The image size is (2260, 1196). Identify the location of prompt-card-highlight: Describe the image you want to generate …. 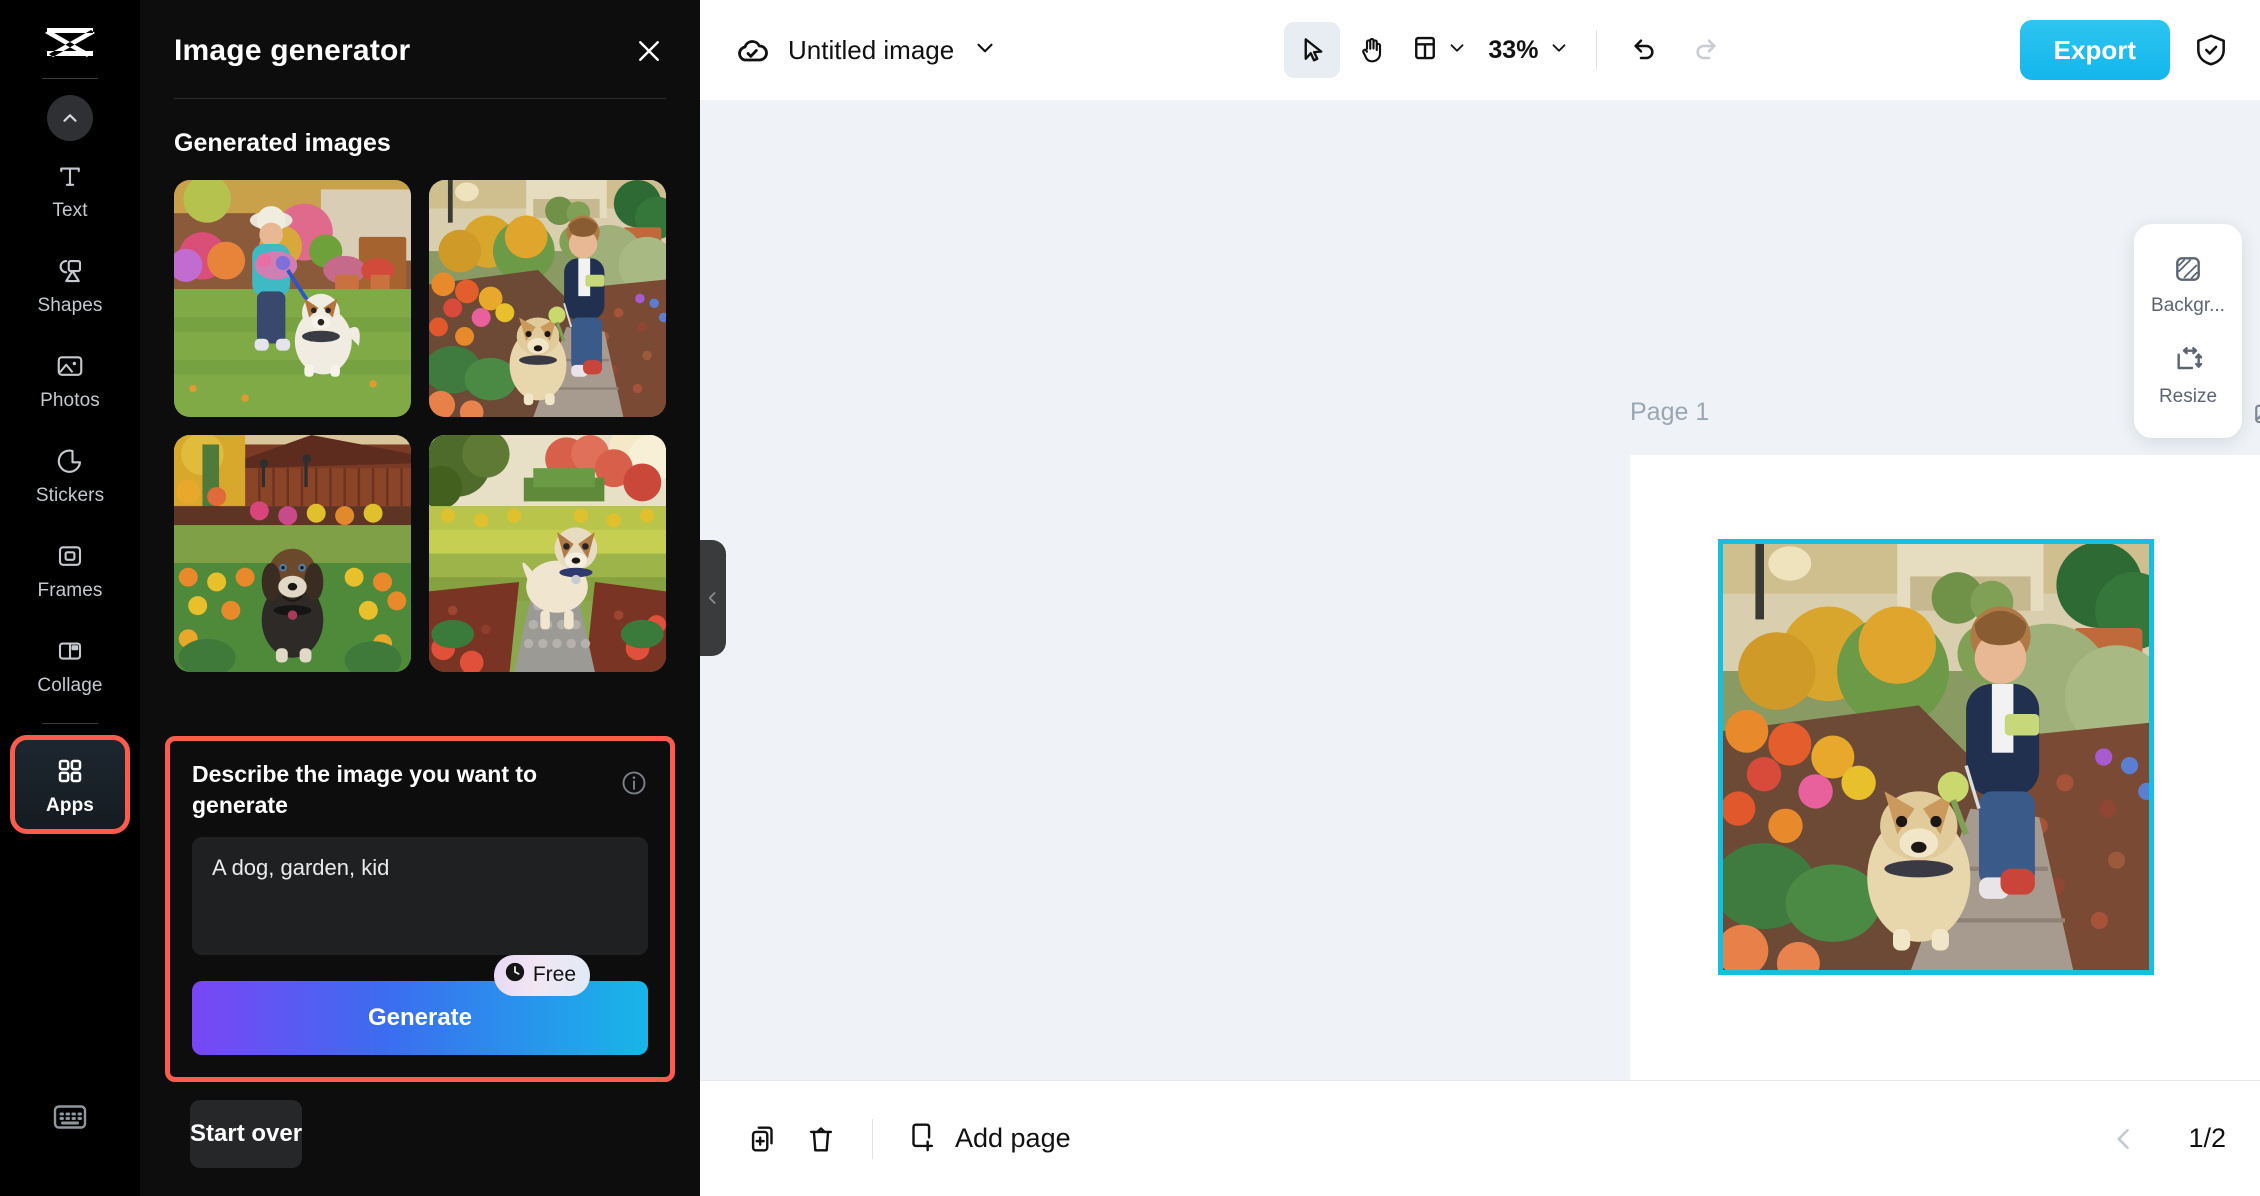
(420, 909).